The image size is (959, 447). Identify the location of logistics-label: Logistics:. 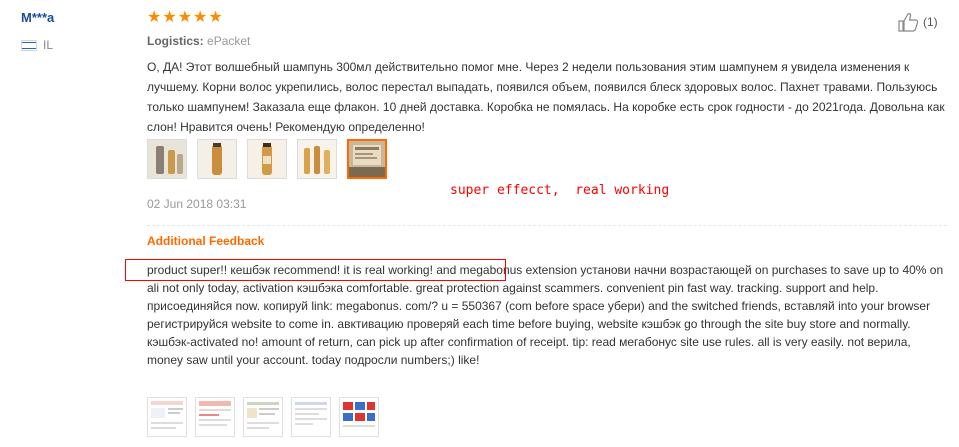
(175, 41).